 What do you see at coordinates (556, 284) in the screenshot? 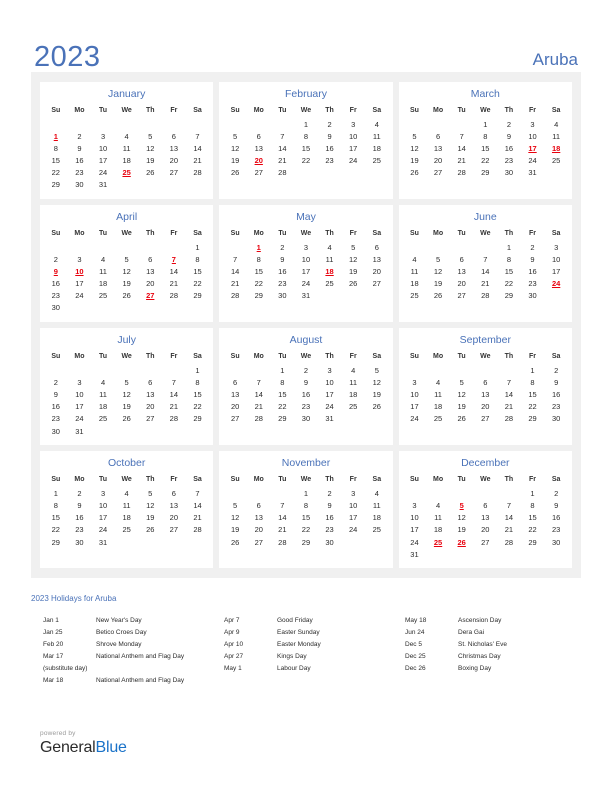
I see `day-cell-holiday: 24` at bounding box center [556, 284].